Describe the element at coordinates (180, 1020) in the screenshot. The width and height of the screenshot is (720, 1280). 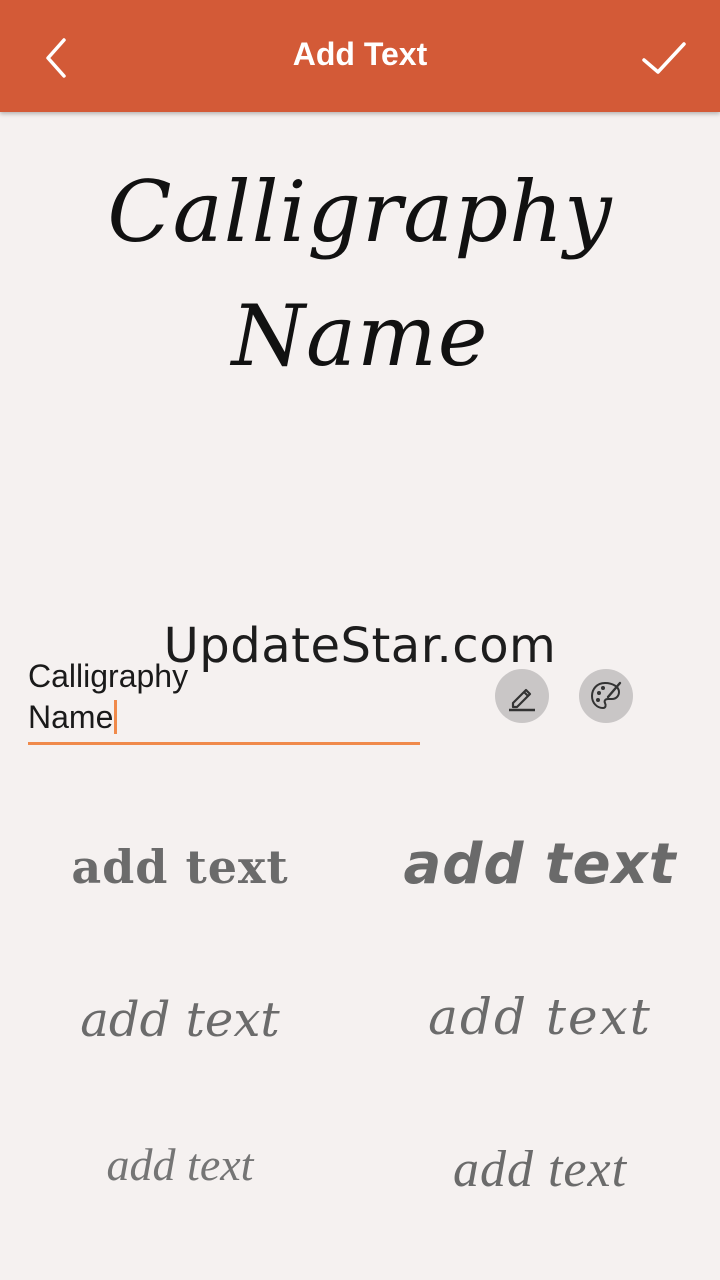
I see `font-sample-script: add text` at that location.